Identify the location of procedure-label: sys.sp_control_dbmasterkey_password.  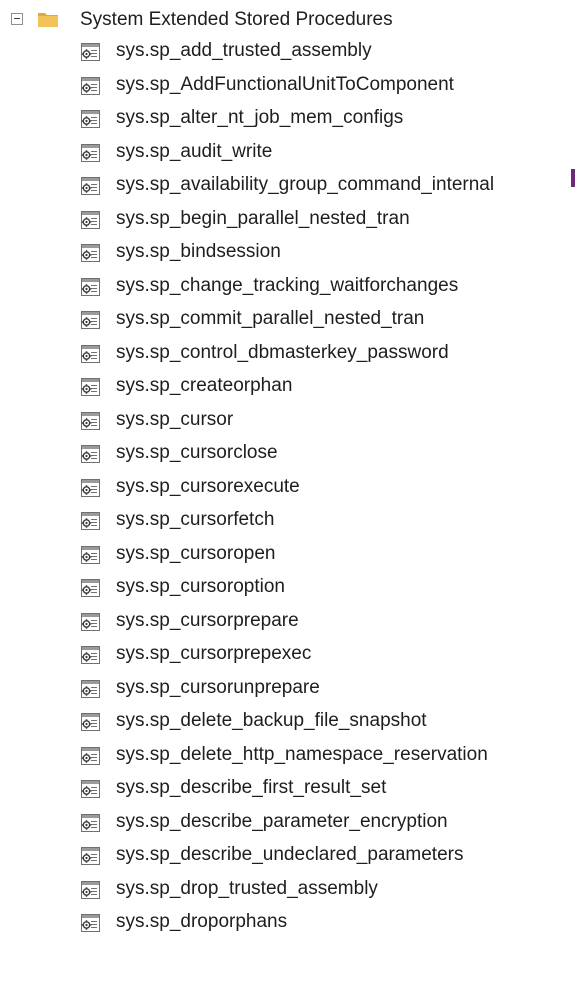
(282, 352).